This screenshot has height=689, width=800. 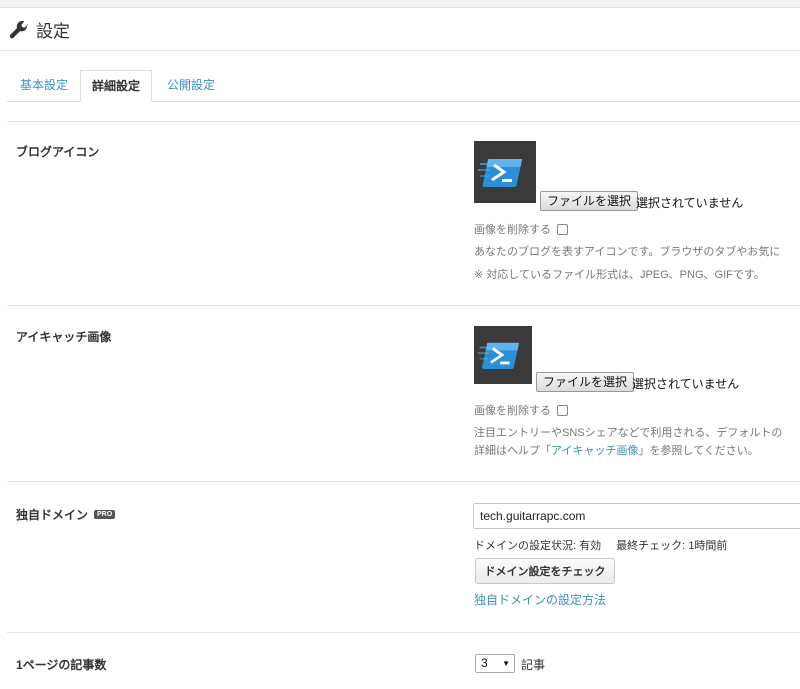 What do you see at coordinates (58, 152) in the screenshot?
I see `blog-icon-label: ブログアイコン` at bounding box center [58, 152].